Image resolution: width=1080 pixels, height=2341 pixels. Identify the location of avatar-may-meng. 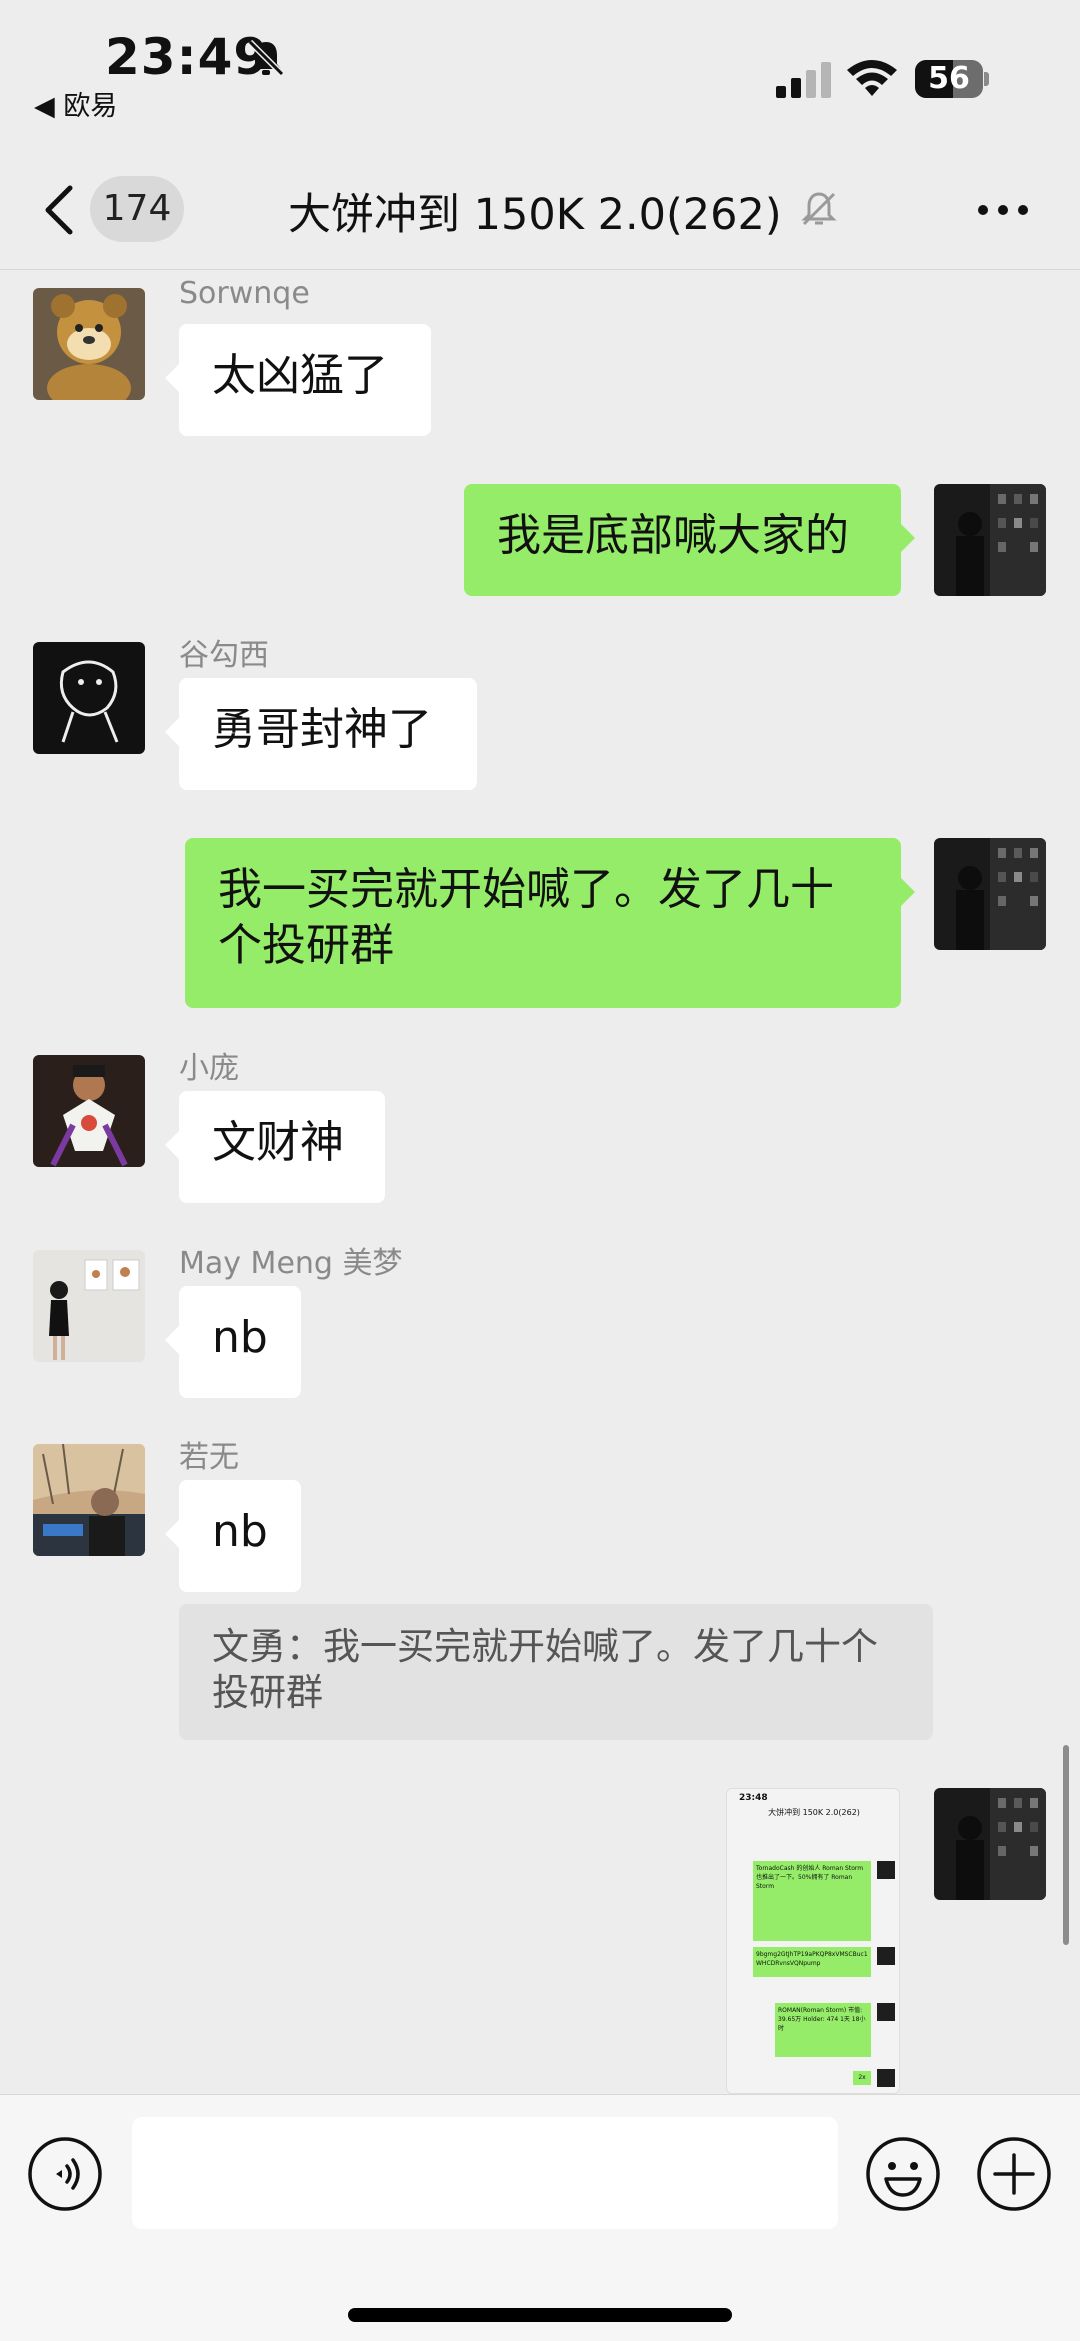
(89, 1306).